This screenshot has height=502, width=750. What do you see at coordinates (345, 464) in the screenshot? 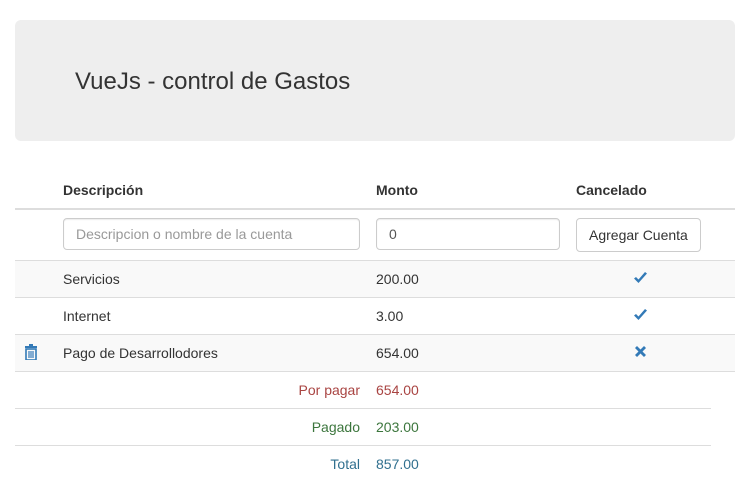
I see `total-label: Total` at bounding box center [345, 464].